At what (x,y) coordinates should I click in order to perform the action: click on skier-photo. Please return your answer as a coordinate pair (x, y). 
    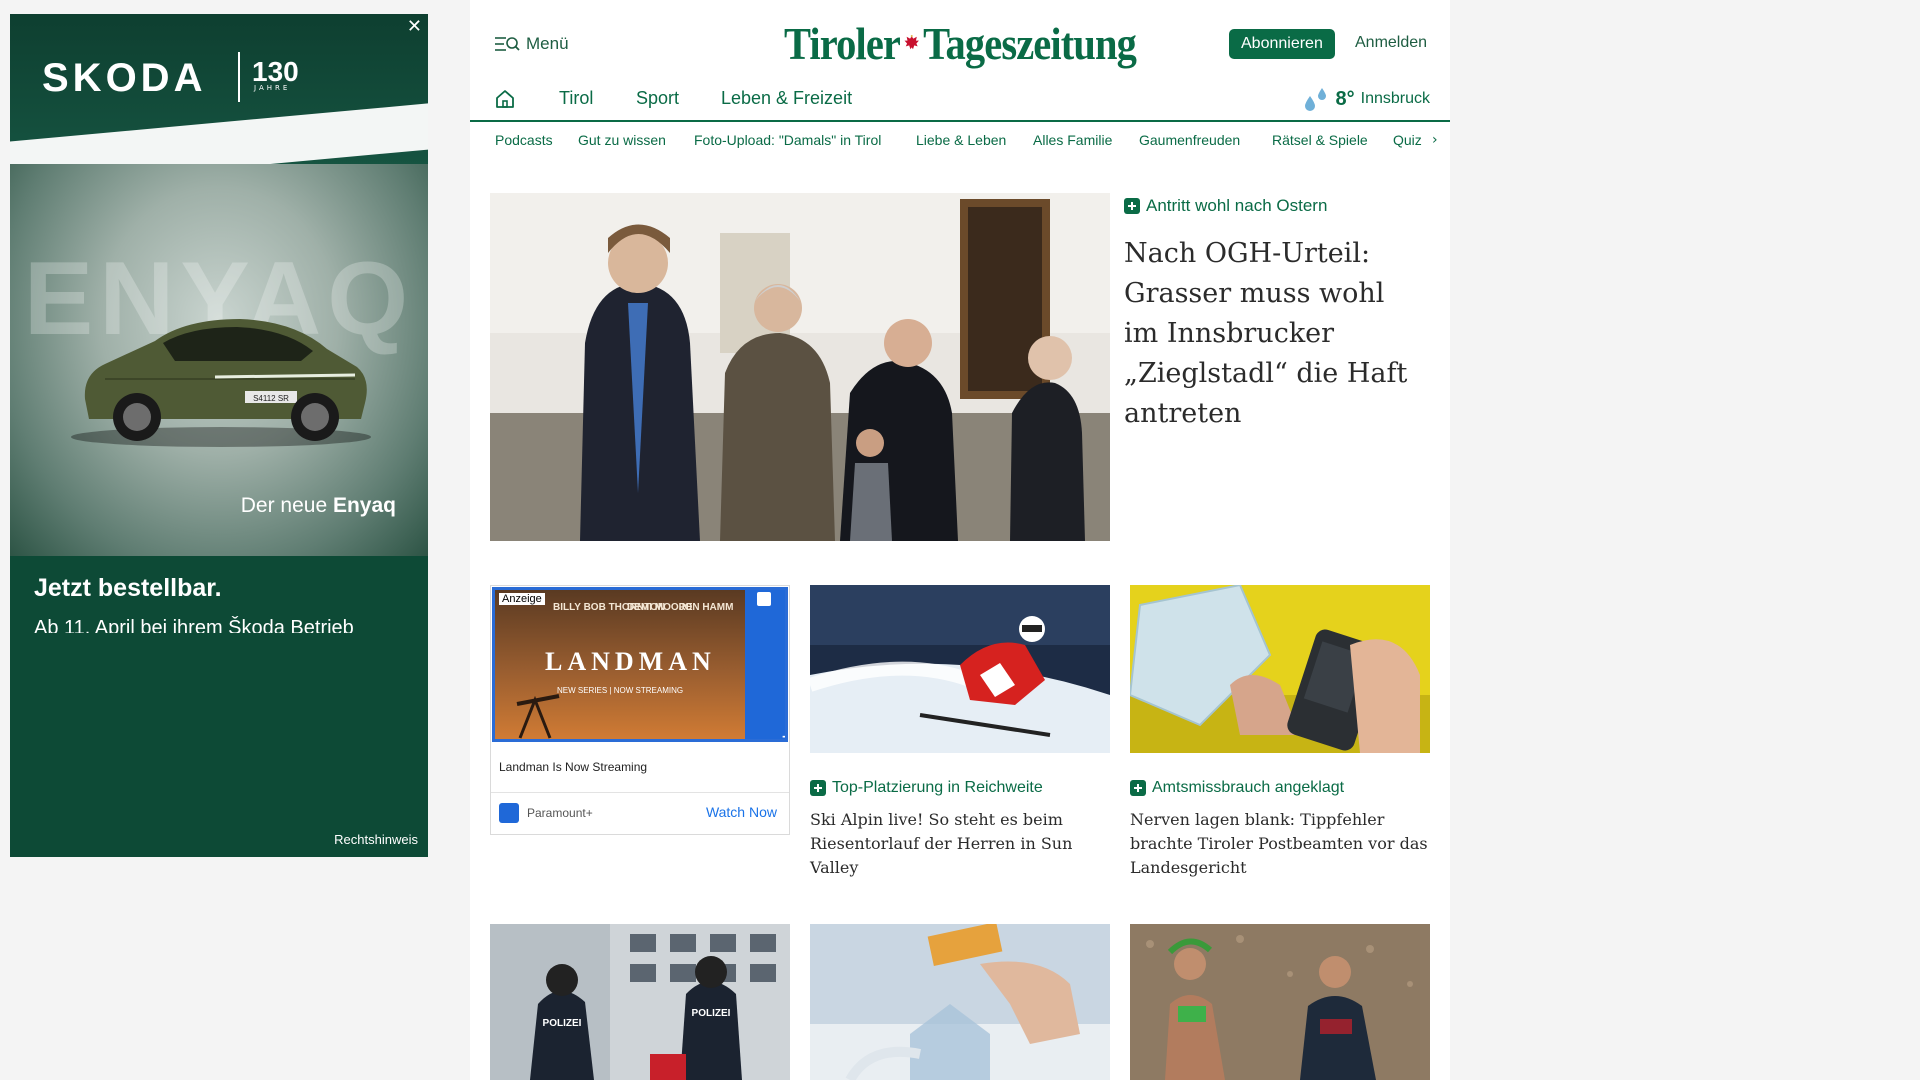
    Looking at the image, I should click on (960, 669).